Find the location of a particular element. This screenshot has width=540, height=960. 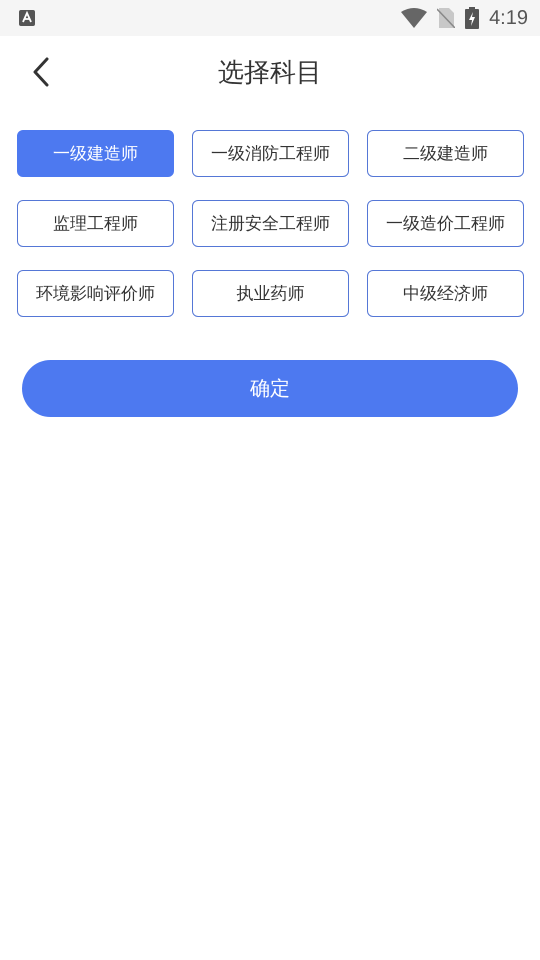

confirm-button: 确定 is located at coordinates (270, 388).